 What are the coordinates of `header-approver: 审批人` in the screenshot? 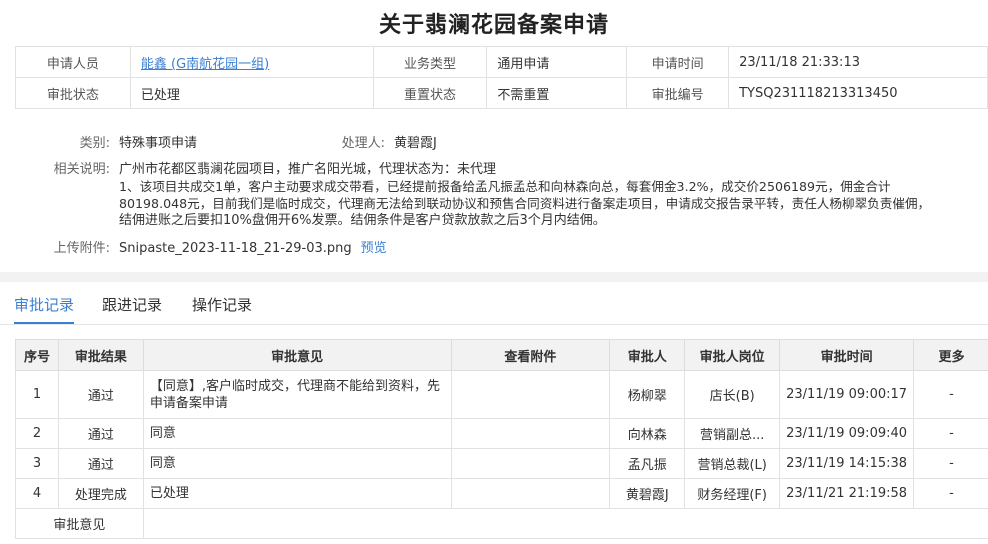 It's located at (647, 355).